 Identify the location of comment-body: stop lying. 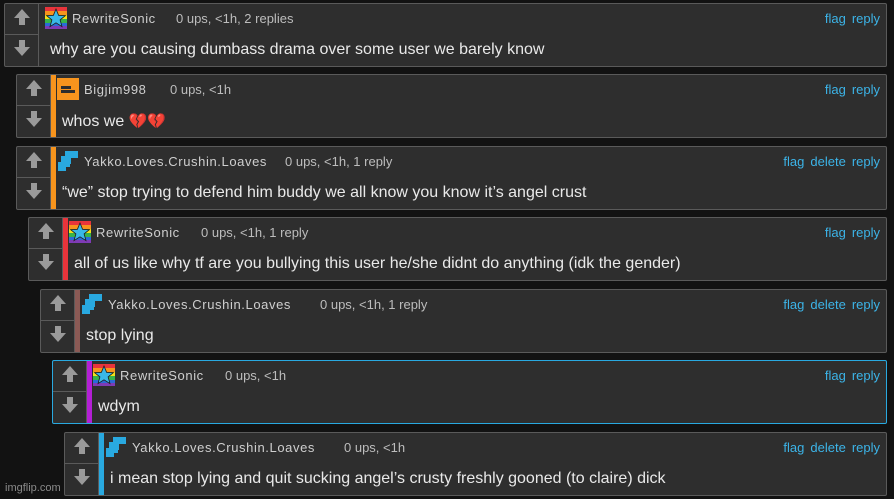
(120, 336).